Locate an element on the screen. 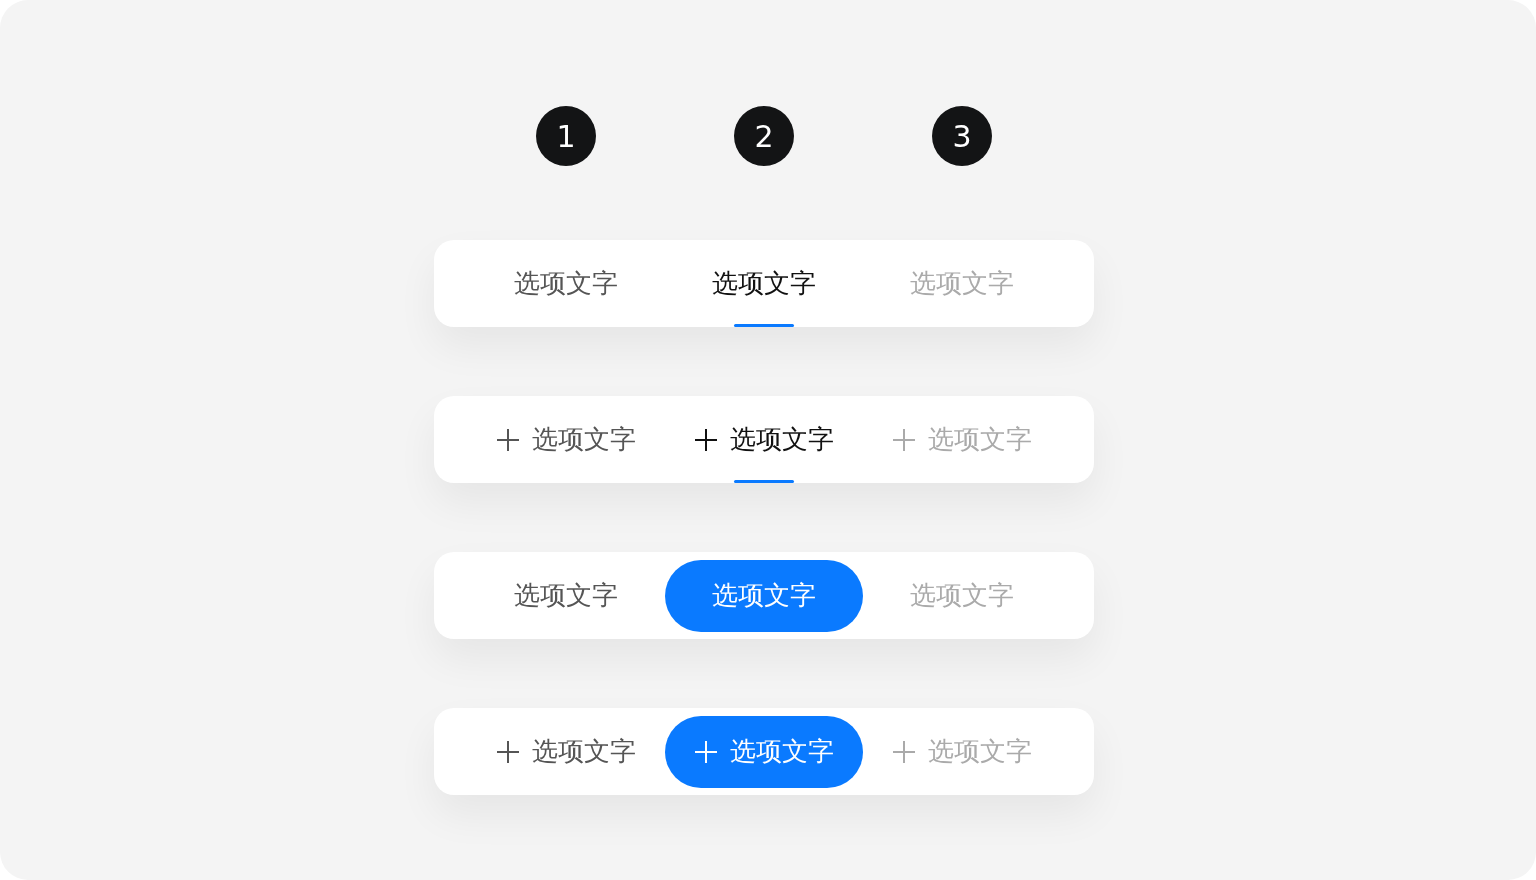 This screenshot has width=1536, height=880. number-badge: 1 is located at coordinates (566, 136).